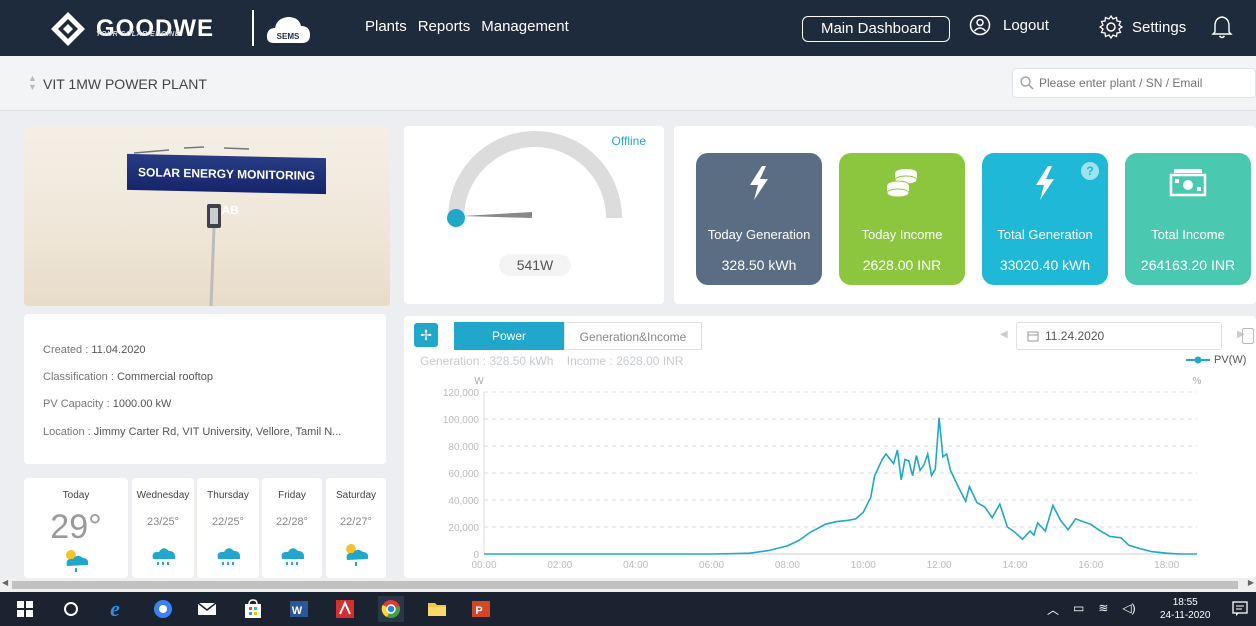 Image resolution: width=1256 pixels, height=626 pixels. Describe the element at coordinates (115, 609) in the screenshot. I see `edge-icon: e` at that location.